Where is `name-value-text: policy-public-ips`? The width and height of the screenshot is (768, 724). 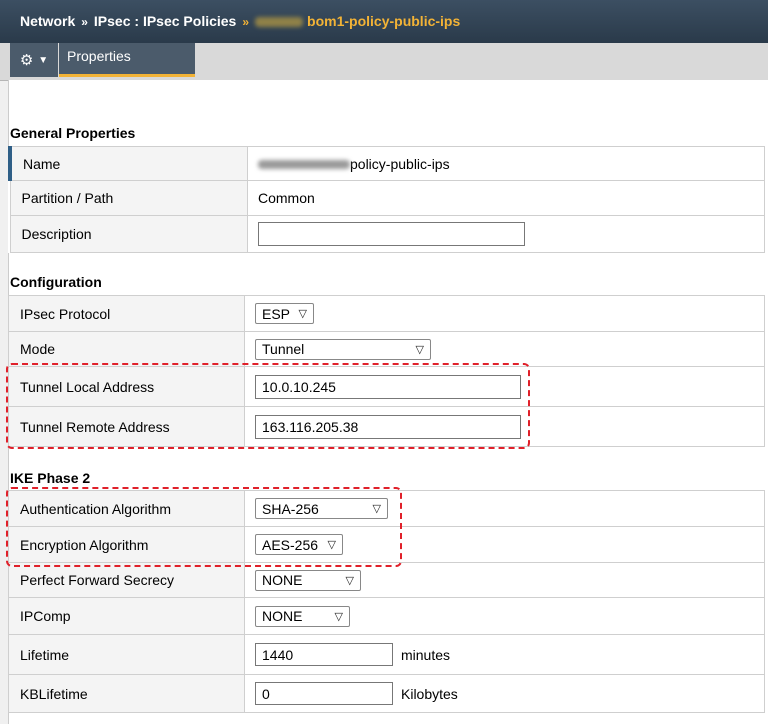
name-value-text: policy-public-ips is located at coordinates (400, 163).